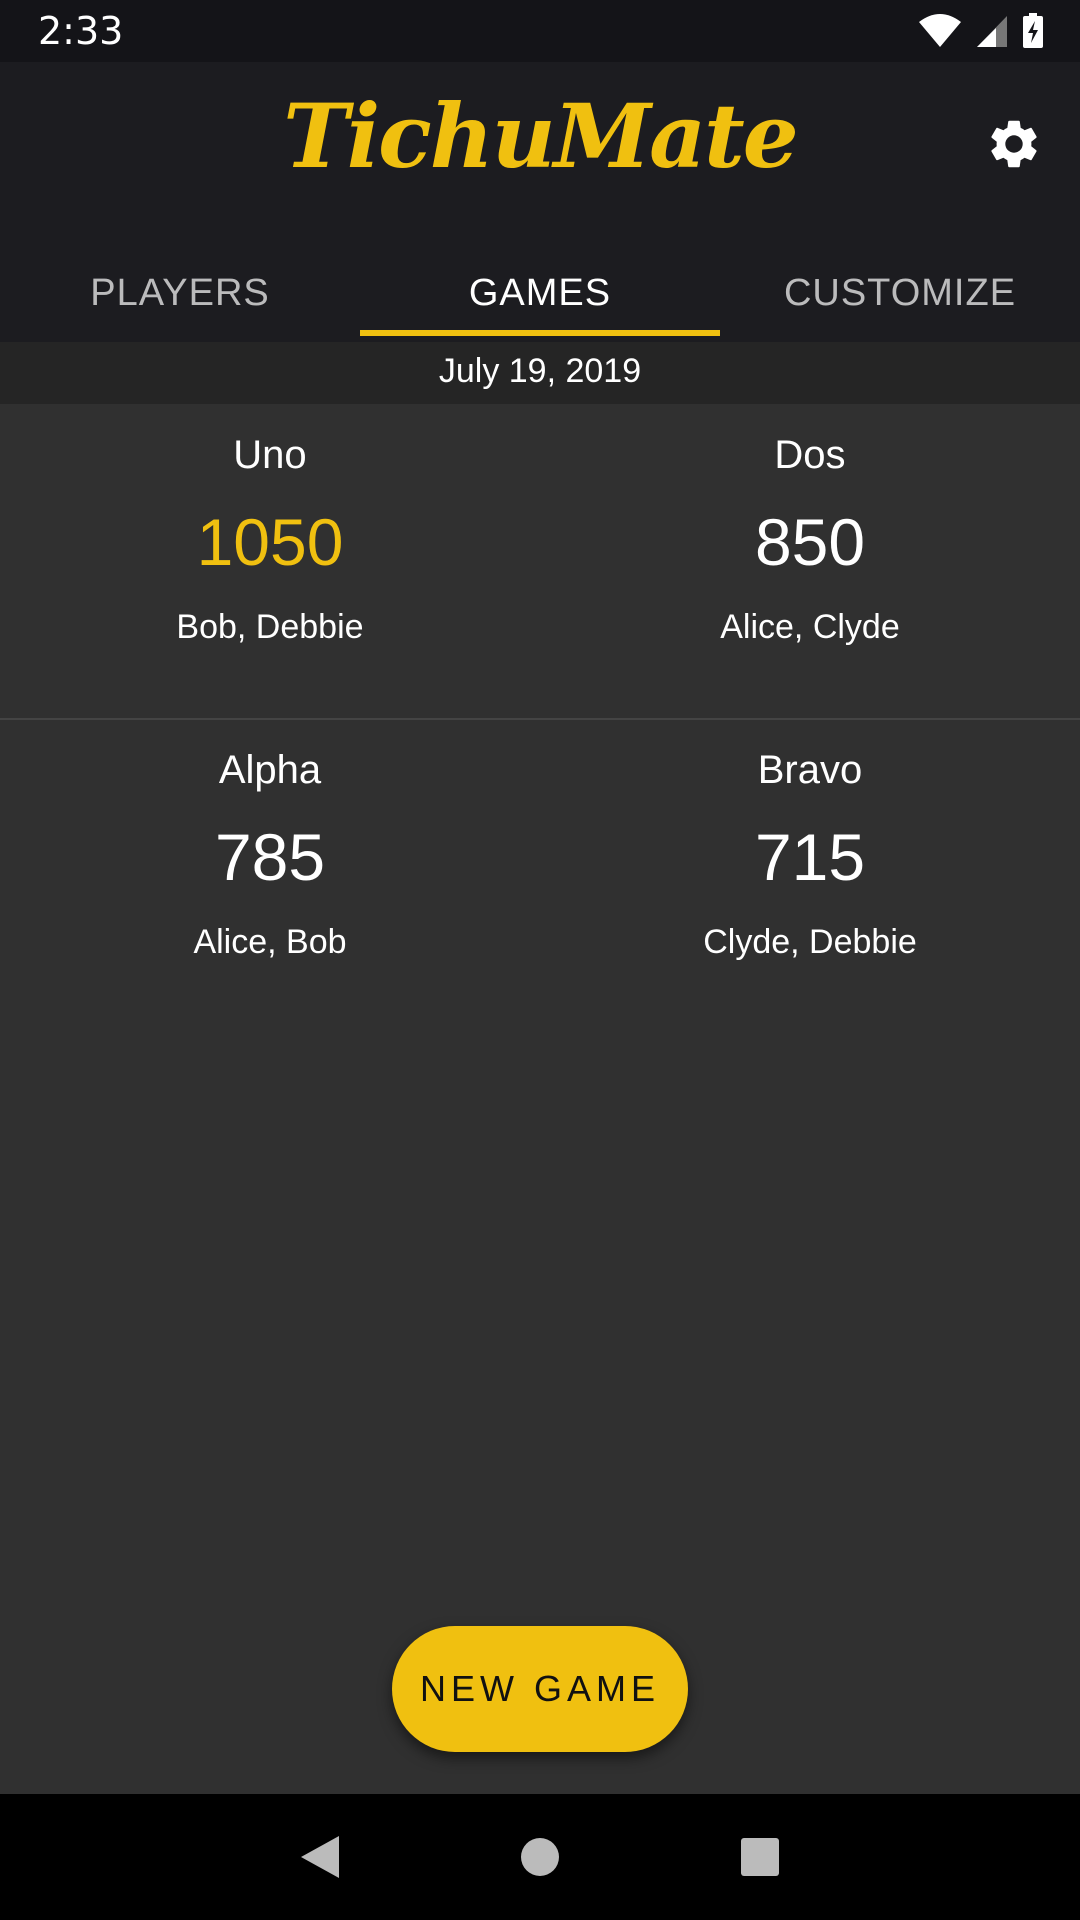 The width and height of the screenshot is (1080, 1920). I want to click on team-right: Dos 850 Alice, Clyde, so click(810, 561).